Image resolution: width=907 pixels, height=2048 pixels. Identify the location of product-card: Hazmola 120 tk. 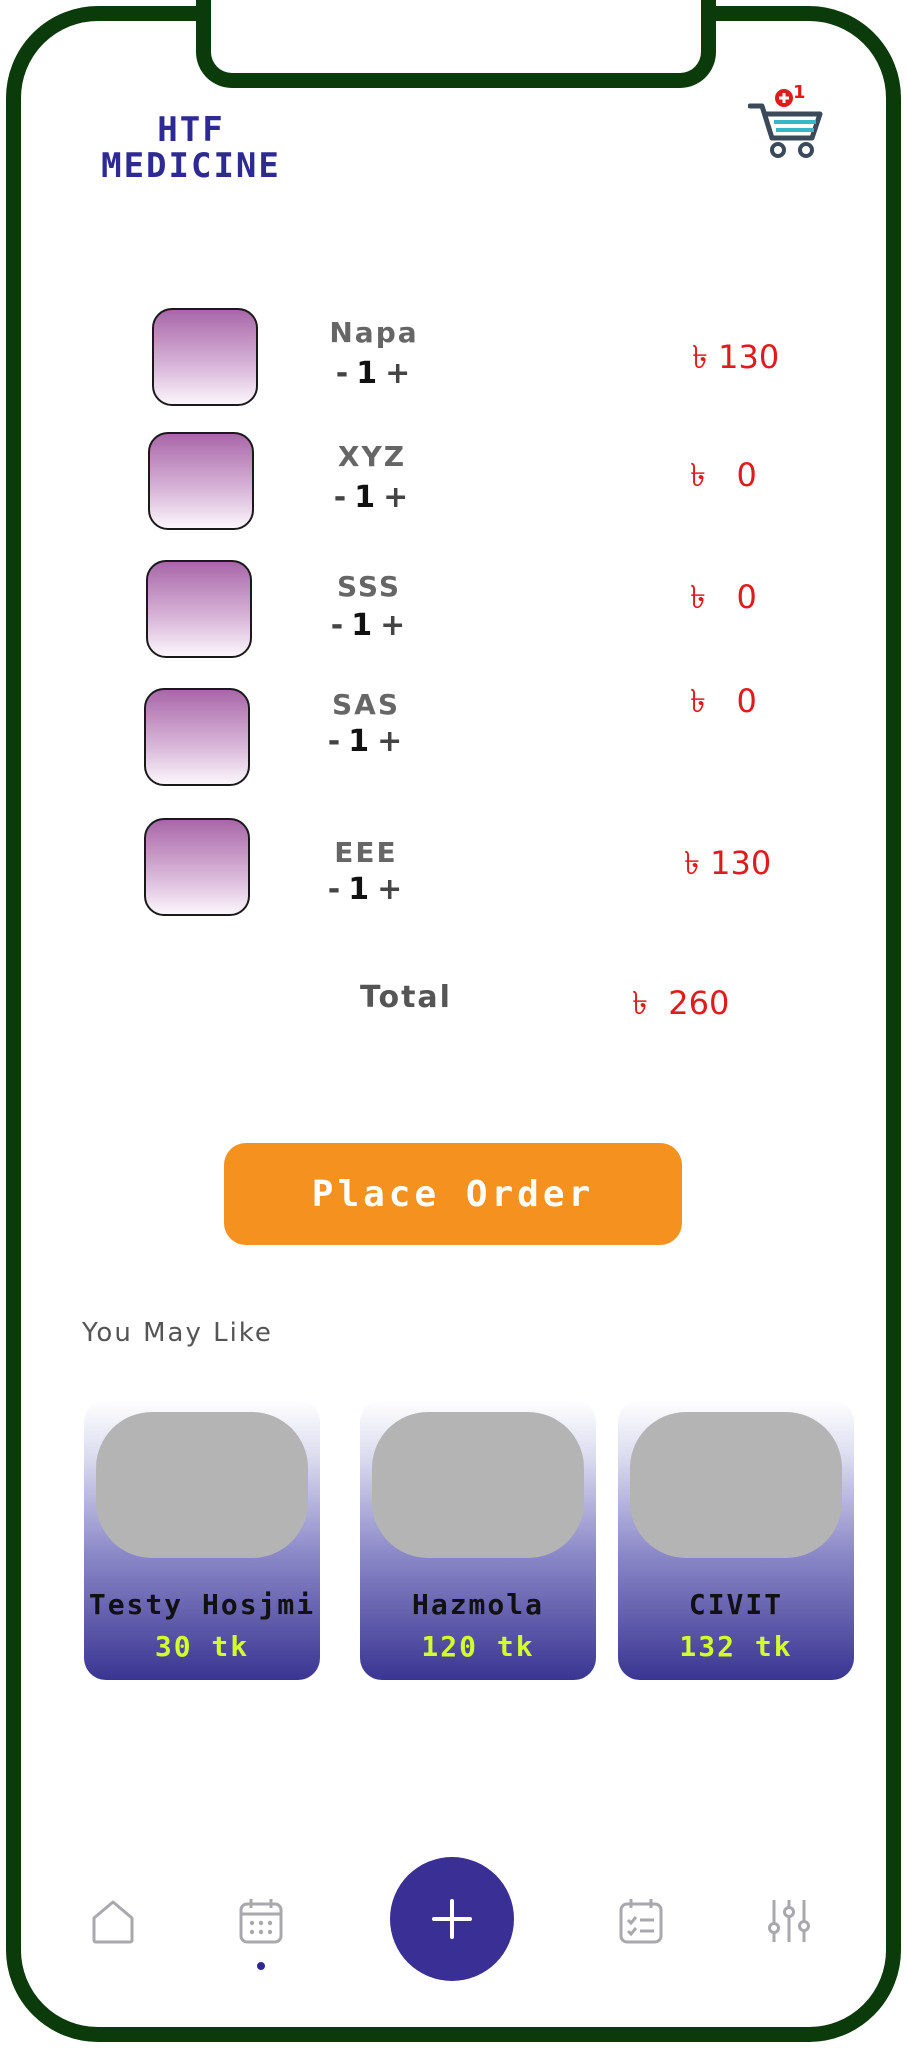
(478, 1540).